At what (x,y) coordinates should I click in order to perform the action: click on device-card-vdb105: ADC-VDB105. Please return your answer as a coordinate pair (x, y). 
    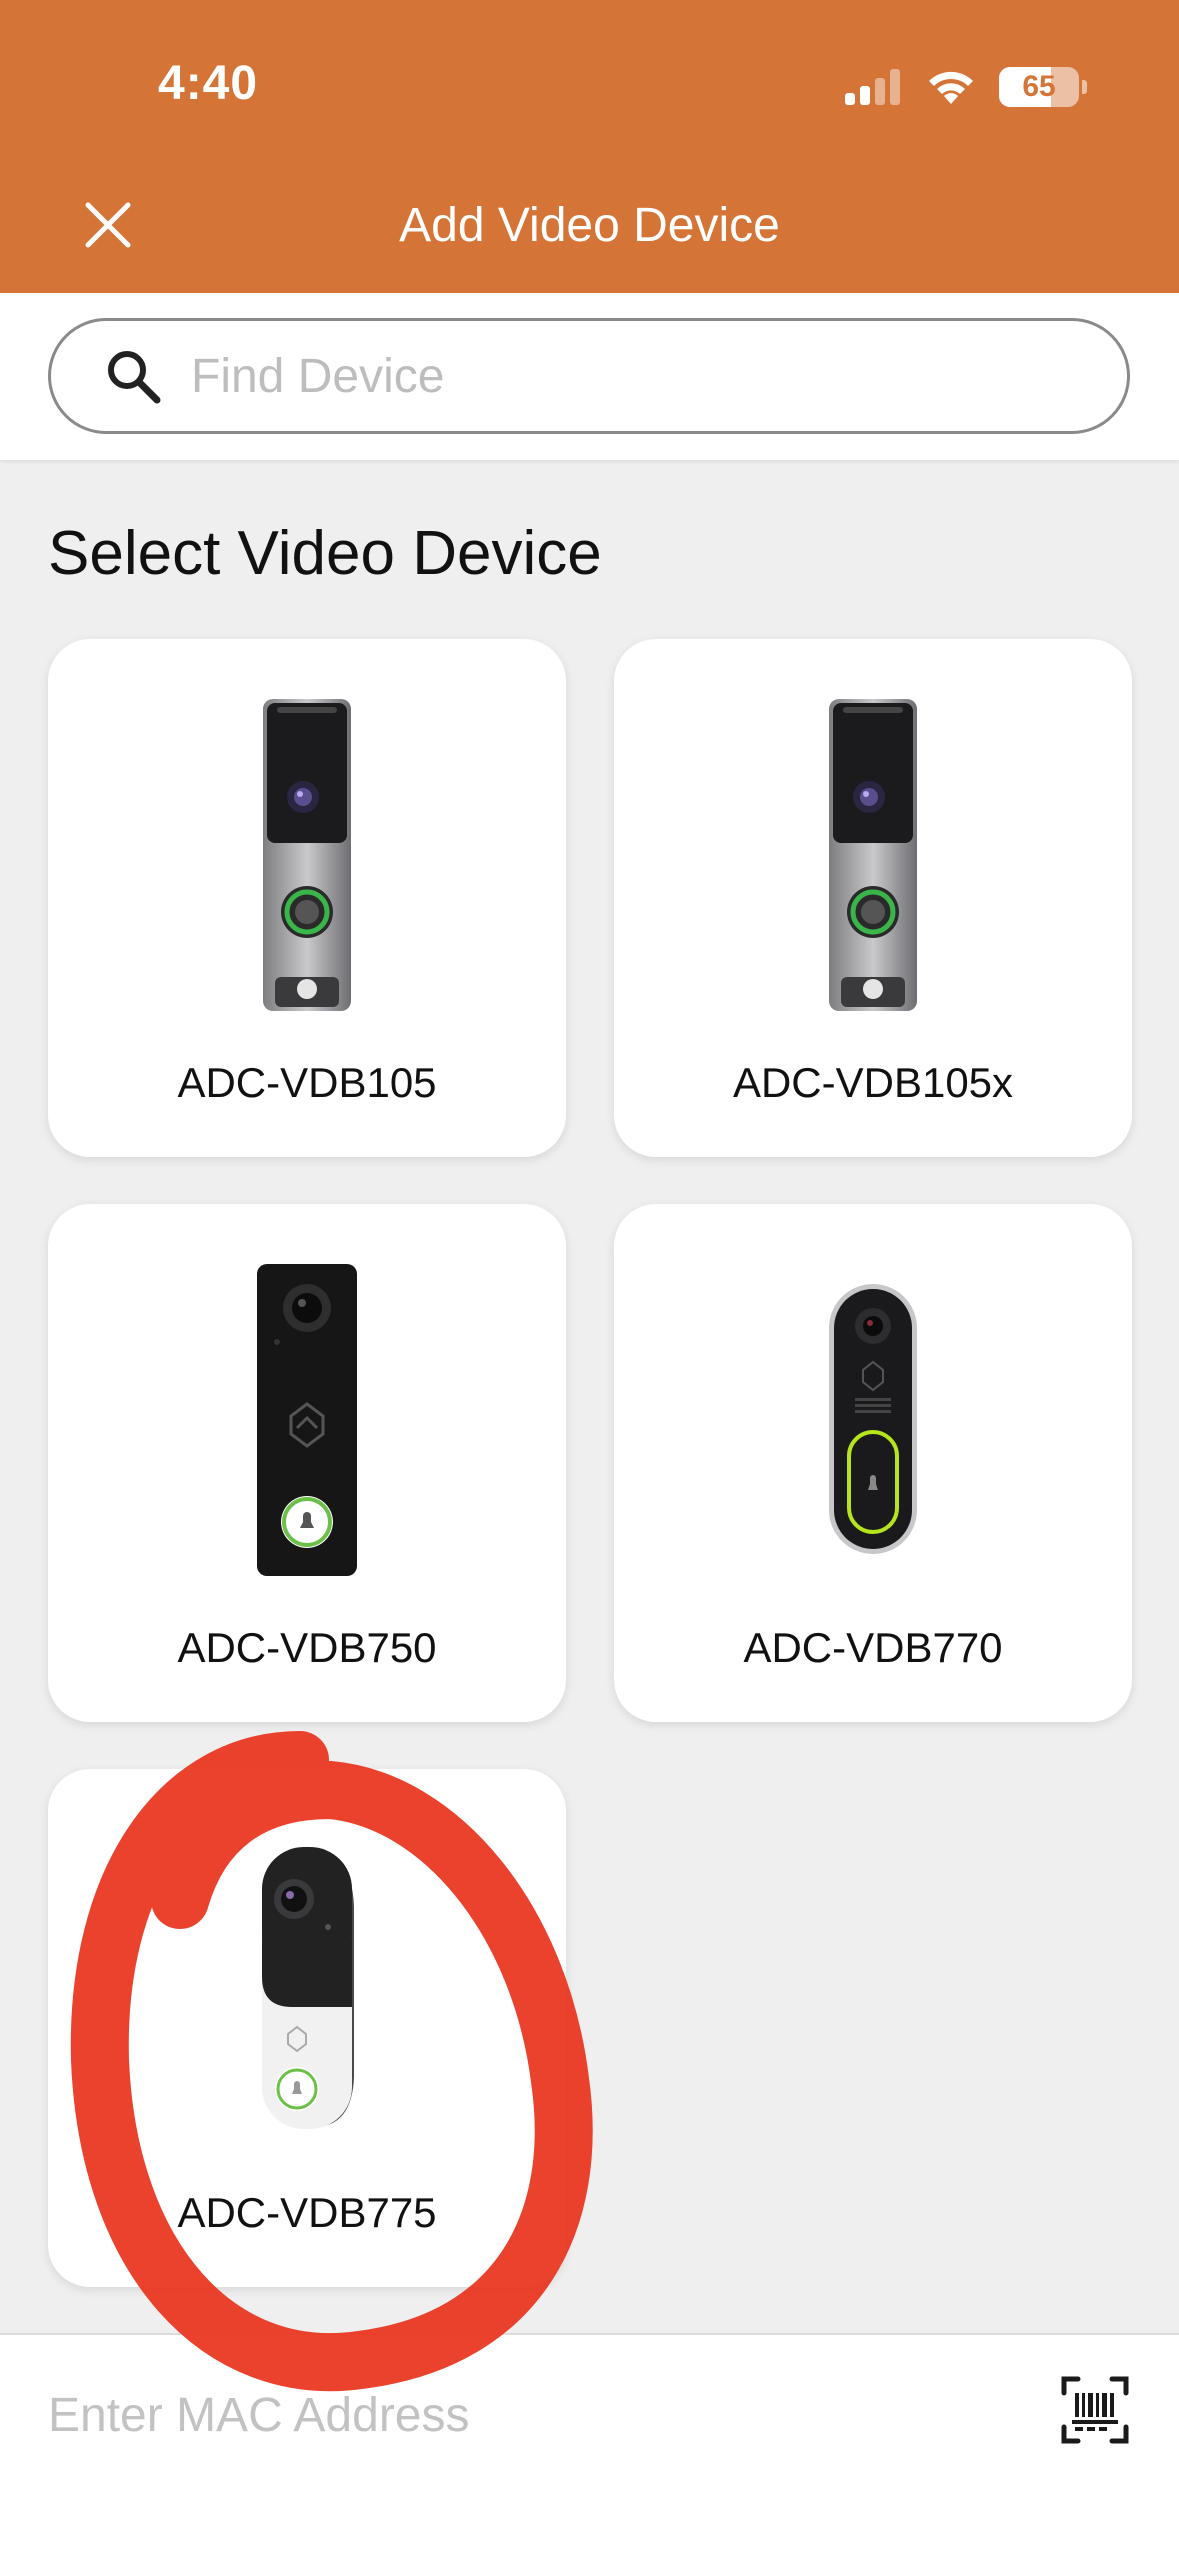
    Looking at the image, I should click on (307, 898).